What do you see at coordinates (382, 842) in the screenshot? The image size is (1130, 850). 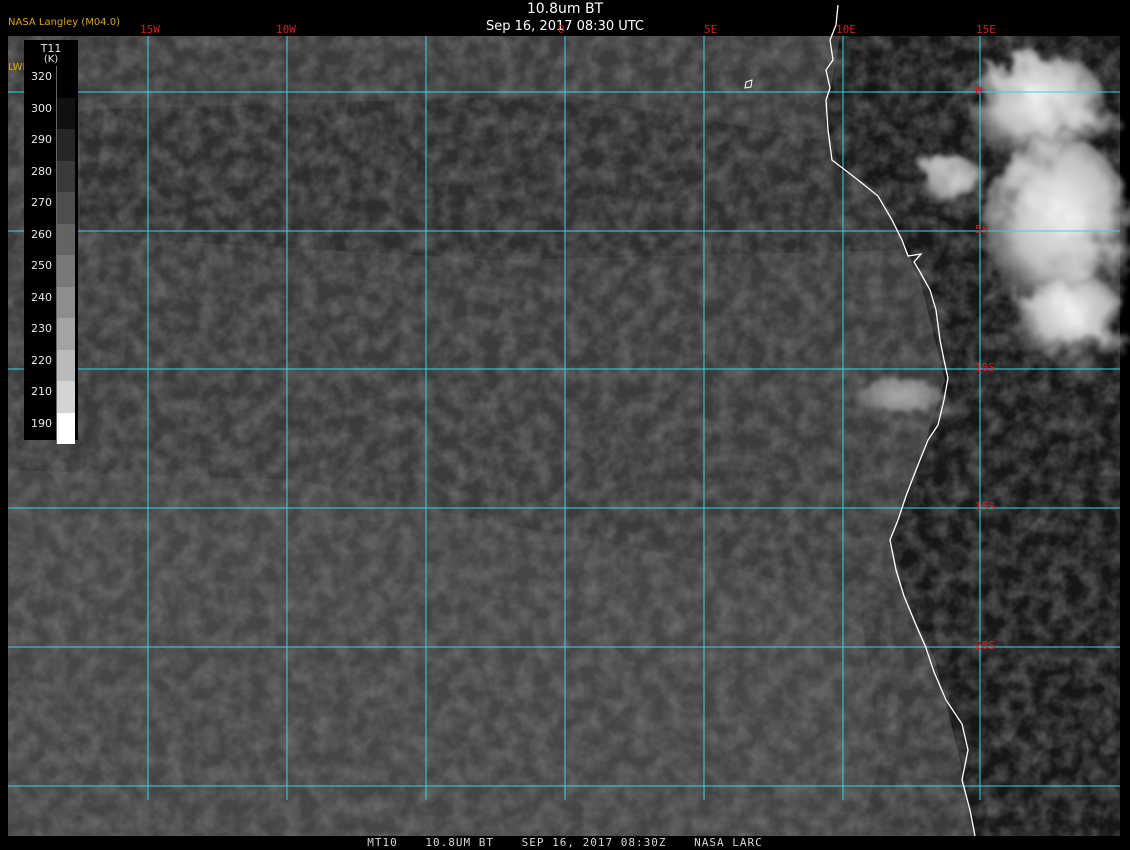 I see `footer-satellite: MT10` at bounding box center [382, 842].